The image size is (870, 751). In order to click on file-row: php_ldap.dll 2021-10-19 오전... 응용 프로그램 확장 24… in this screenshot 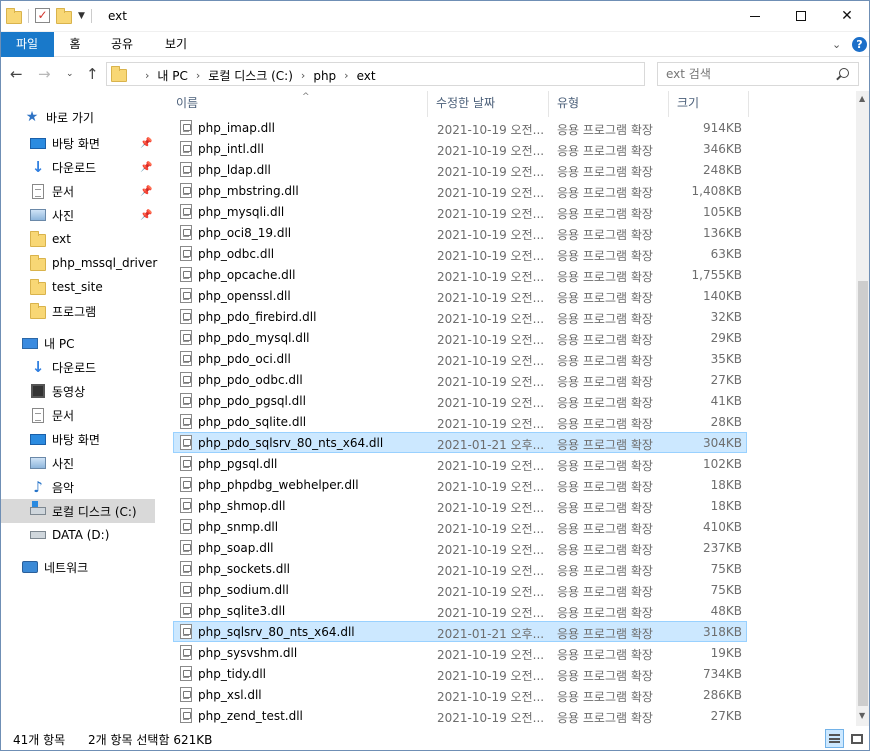, I will do `click(460, 169)`.